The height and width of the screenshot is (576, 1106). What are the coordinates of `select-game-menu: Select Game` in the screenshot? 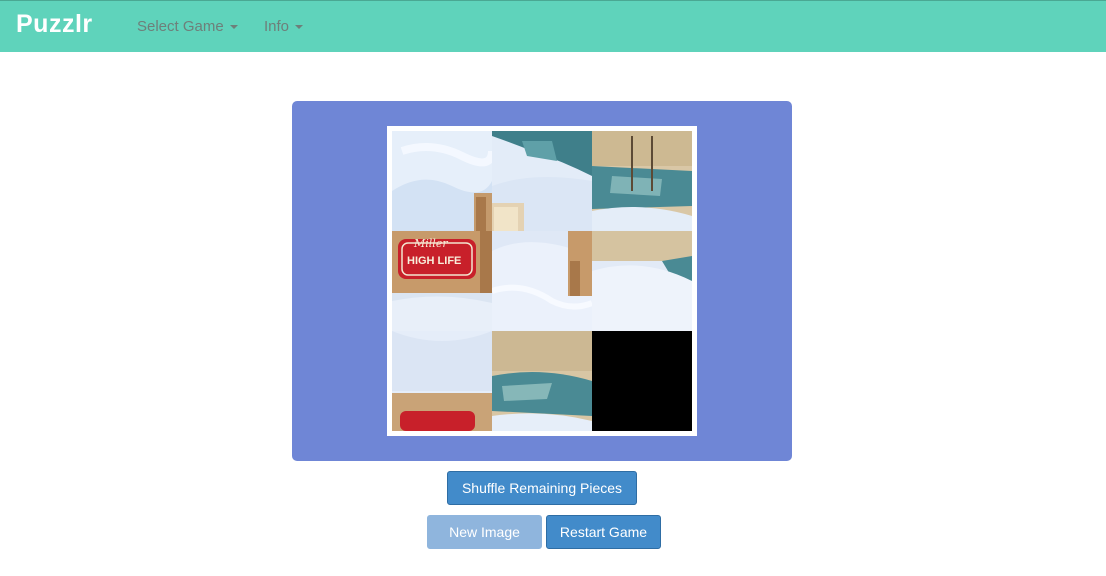 It's located at (187, 26).